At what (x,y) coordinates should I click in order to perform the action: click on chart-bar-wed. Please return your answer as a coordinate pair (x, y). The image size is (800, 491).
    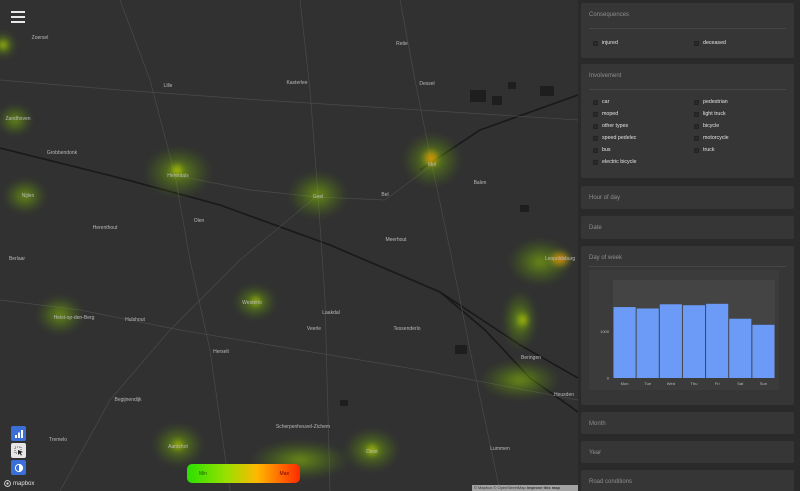
    Looking at the image, I should click on (670, 341).